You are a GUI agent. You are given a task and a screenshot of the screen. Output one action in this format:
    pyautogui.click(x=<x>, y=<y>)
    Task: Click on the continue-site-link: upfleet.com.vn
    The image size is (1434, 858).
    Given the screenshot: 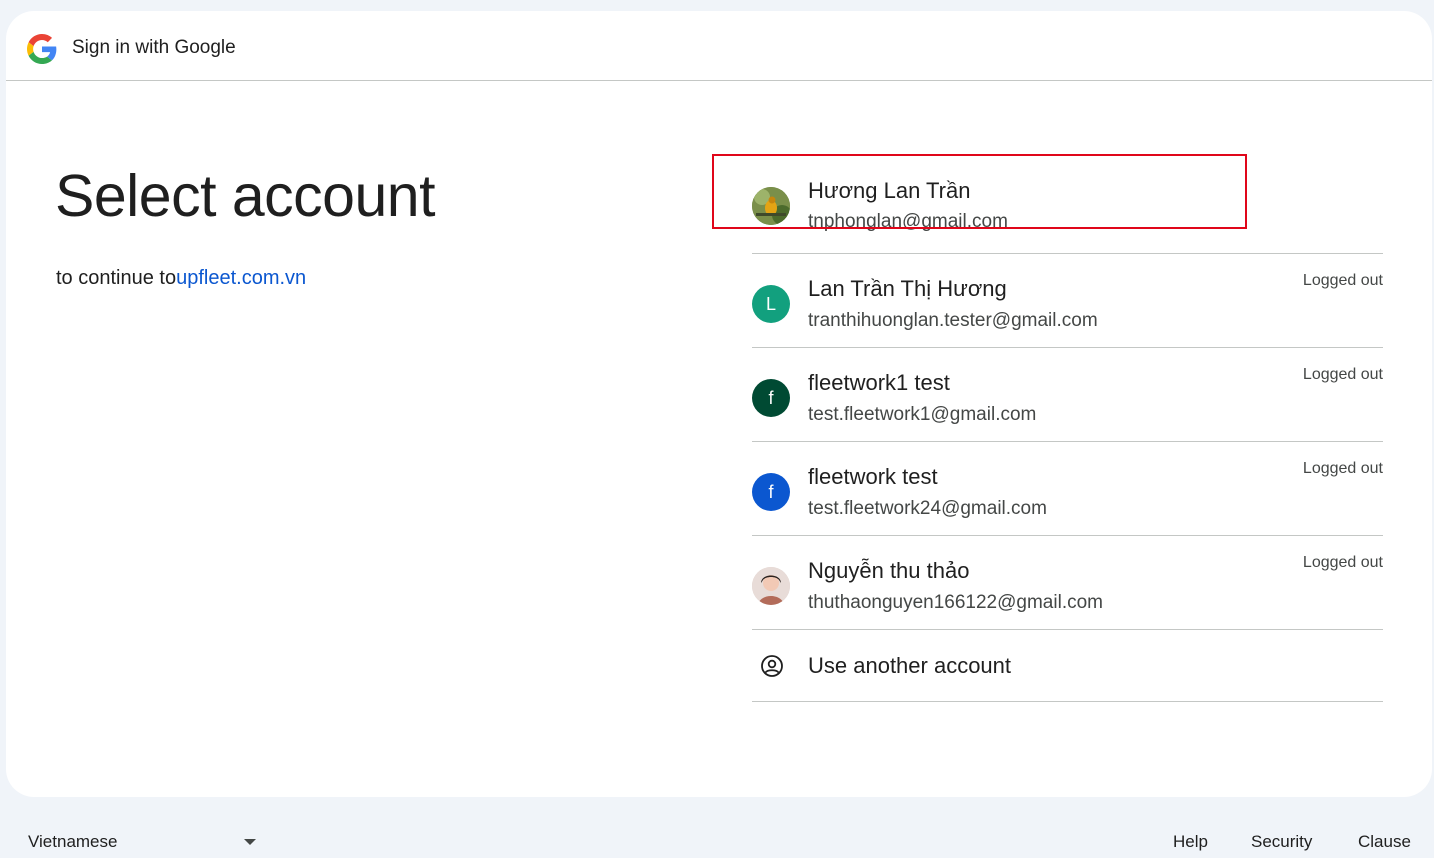 What is the action you would take?
    pyautogui.click(x=241, y=278)
    